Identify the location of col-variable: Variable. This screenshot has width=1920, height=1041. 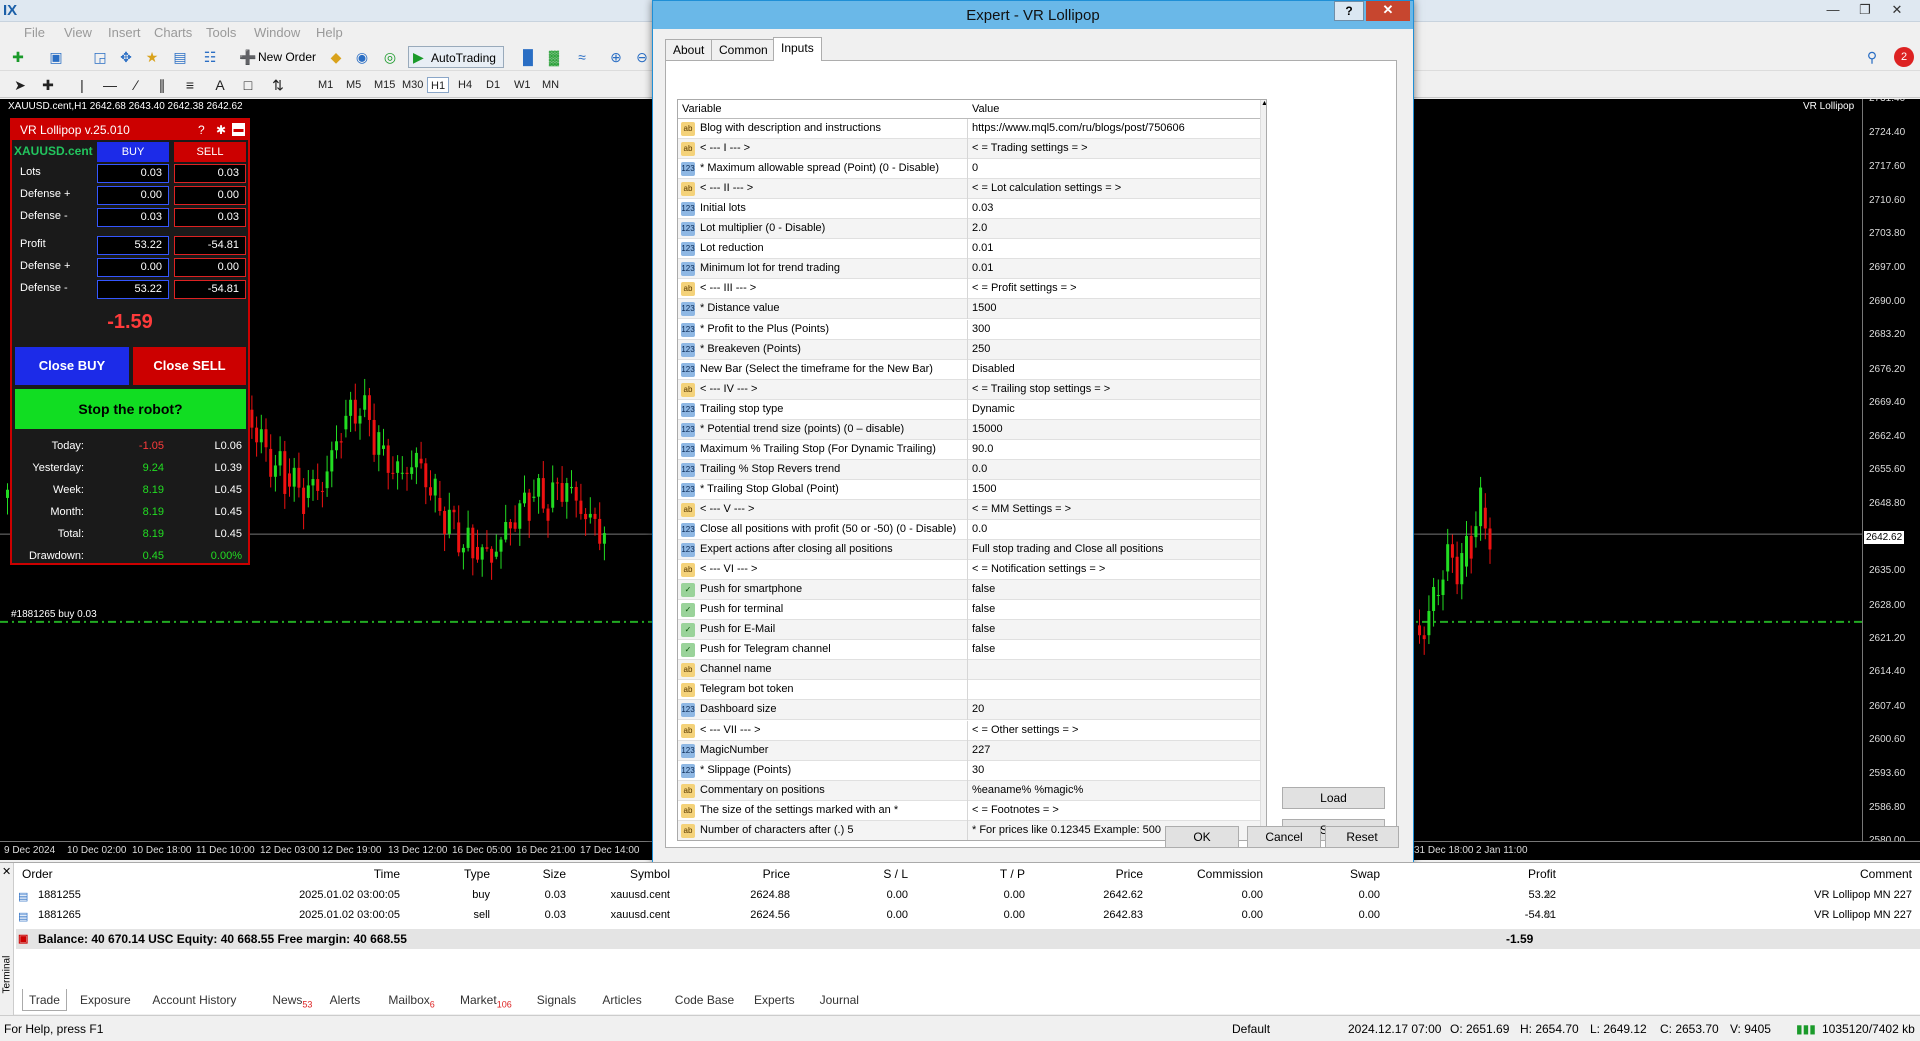
(702, 109).